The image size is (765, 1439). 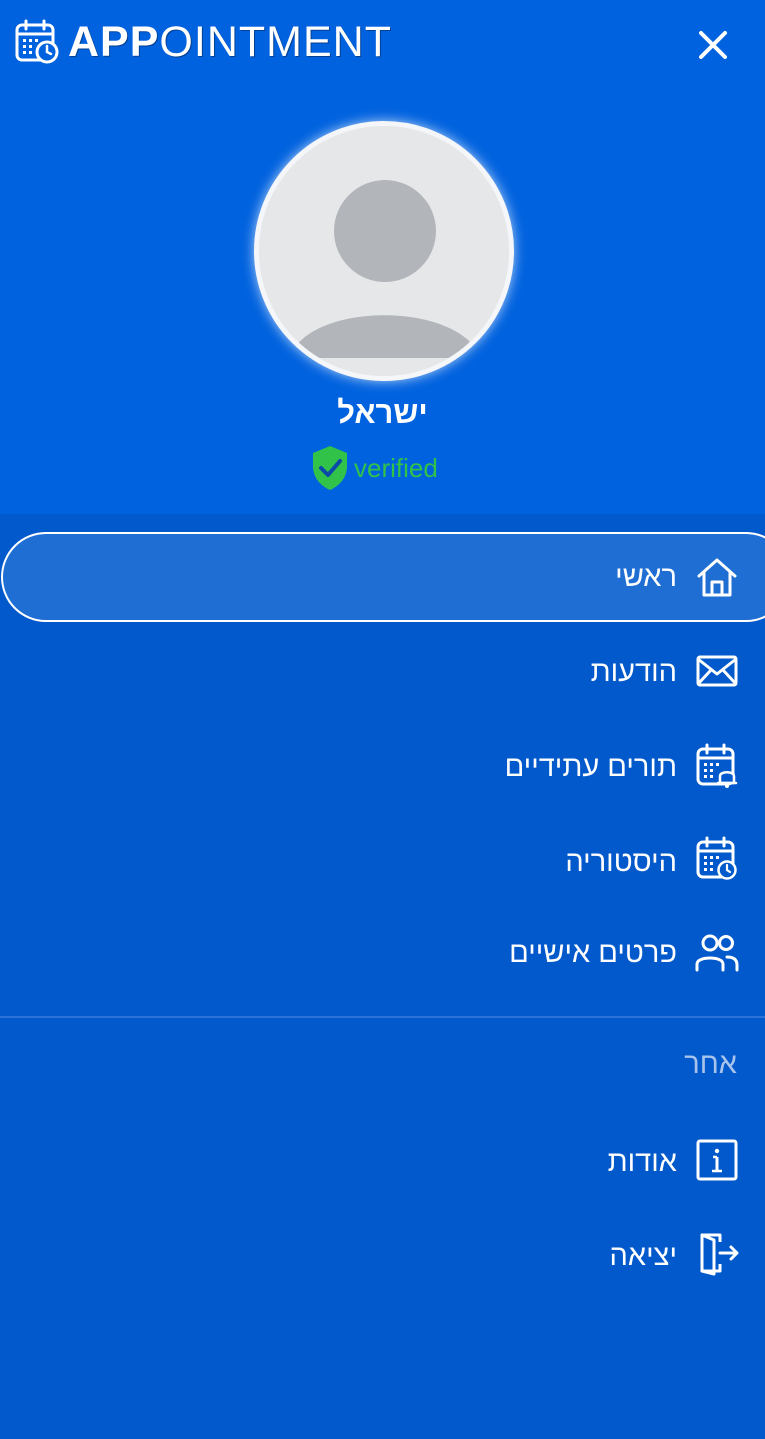 I want to click on app-title-light: OINTMENT, so click(x=275, y=42).